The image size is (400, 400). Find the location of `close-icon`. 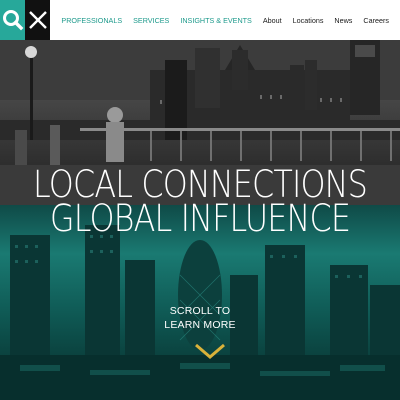

close-icon is located at coordinates (37, 20).